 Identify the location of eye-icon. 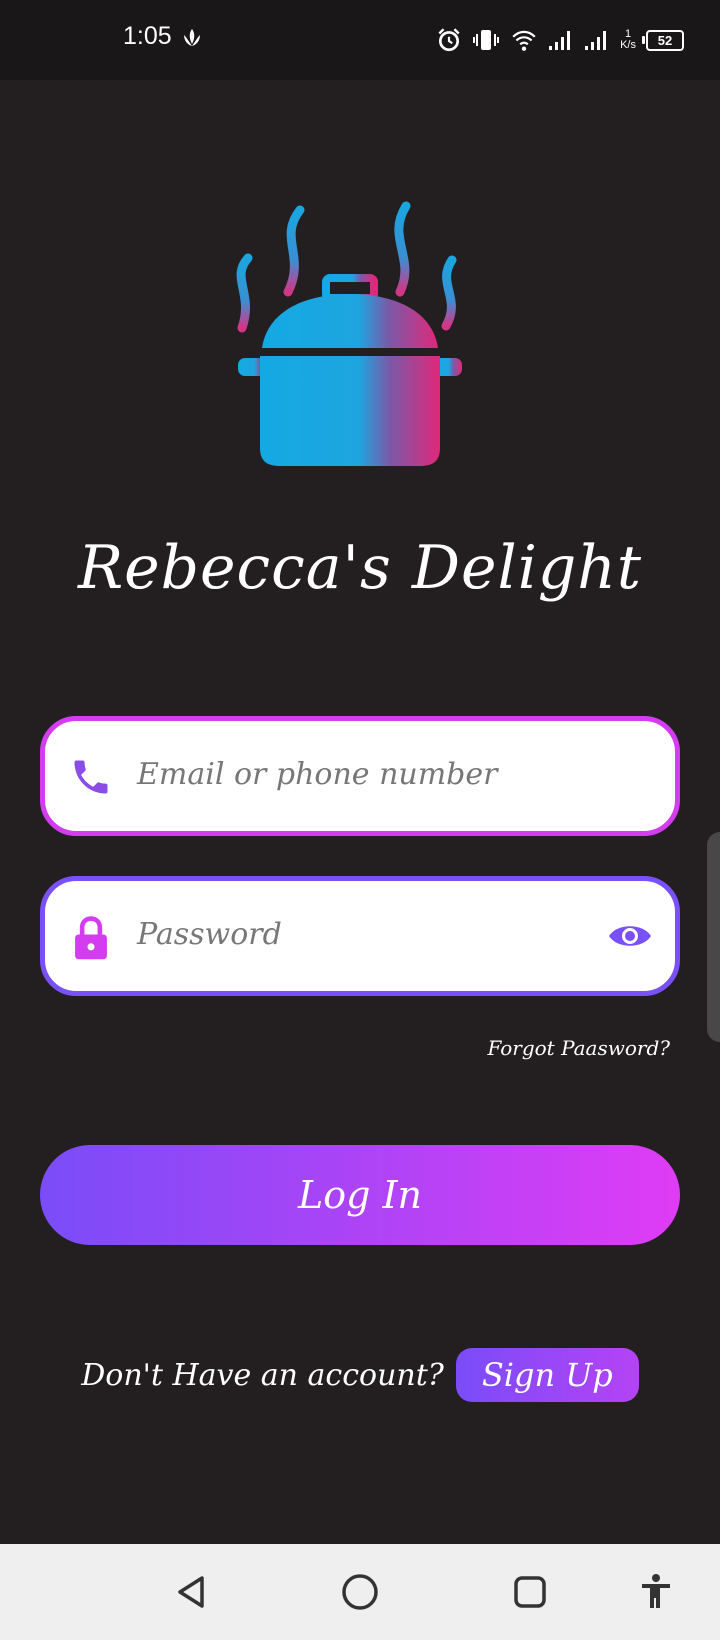
(630, 936).